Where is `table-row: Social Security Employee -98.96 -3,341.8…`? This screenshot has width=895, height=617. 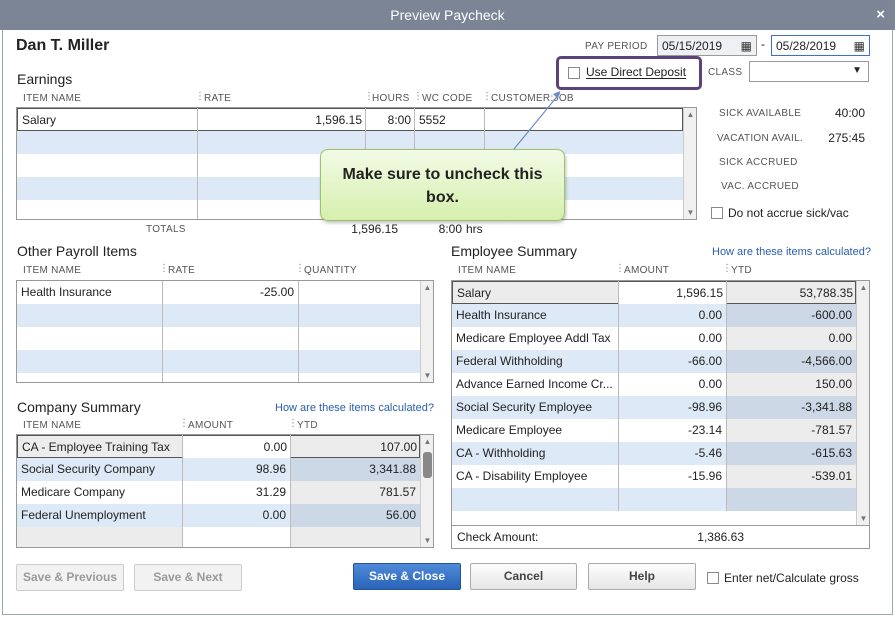
table-row: Social Security Employee -98.96 -3,341.8… is located at coordinates (654, 407).